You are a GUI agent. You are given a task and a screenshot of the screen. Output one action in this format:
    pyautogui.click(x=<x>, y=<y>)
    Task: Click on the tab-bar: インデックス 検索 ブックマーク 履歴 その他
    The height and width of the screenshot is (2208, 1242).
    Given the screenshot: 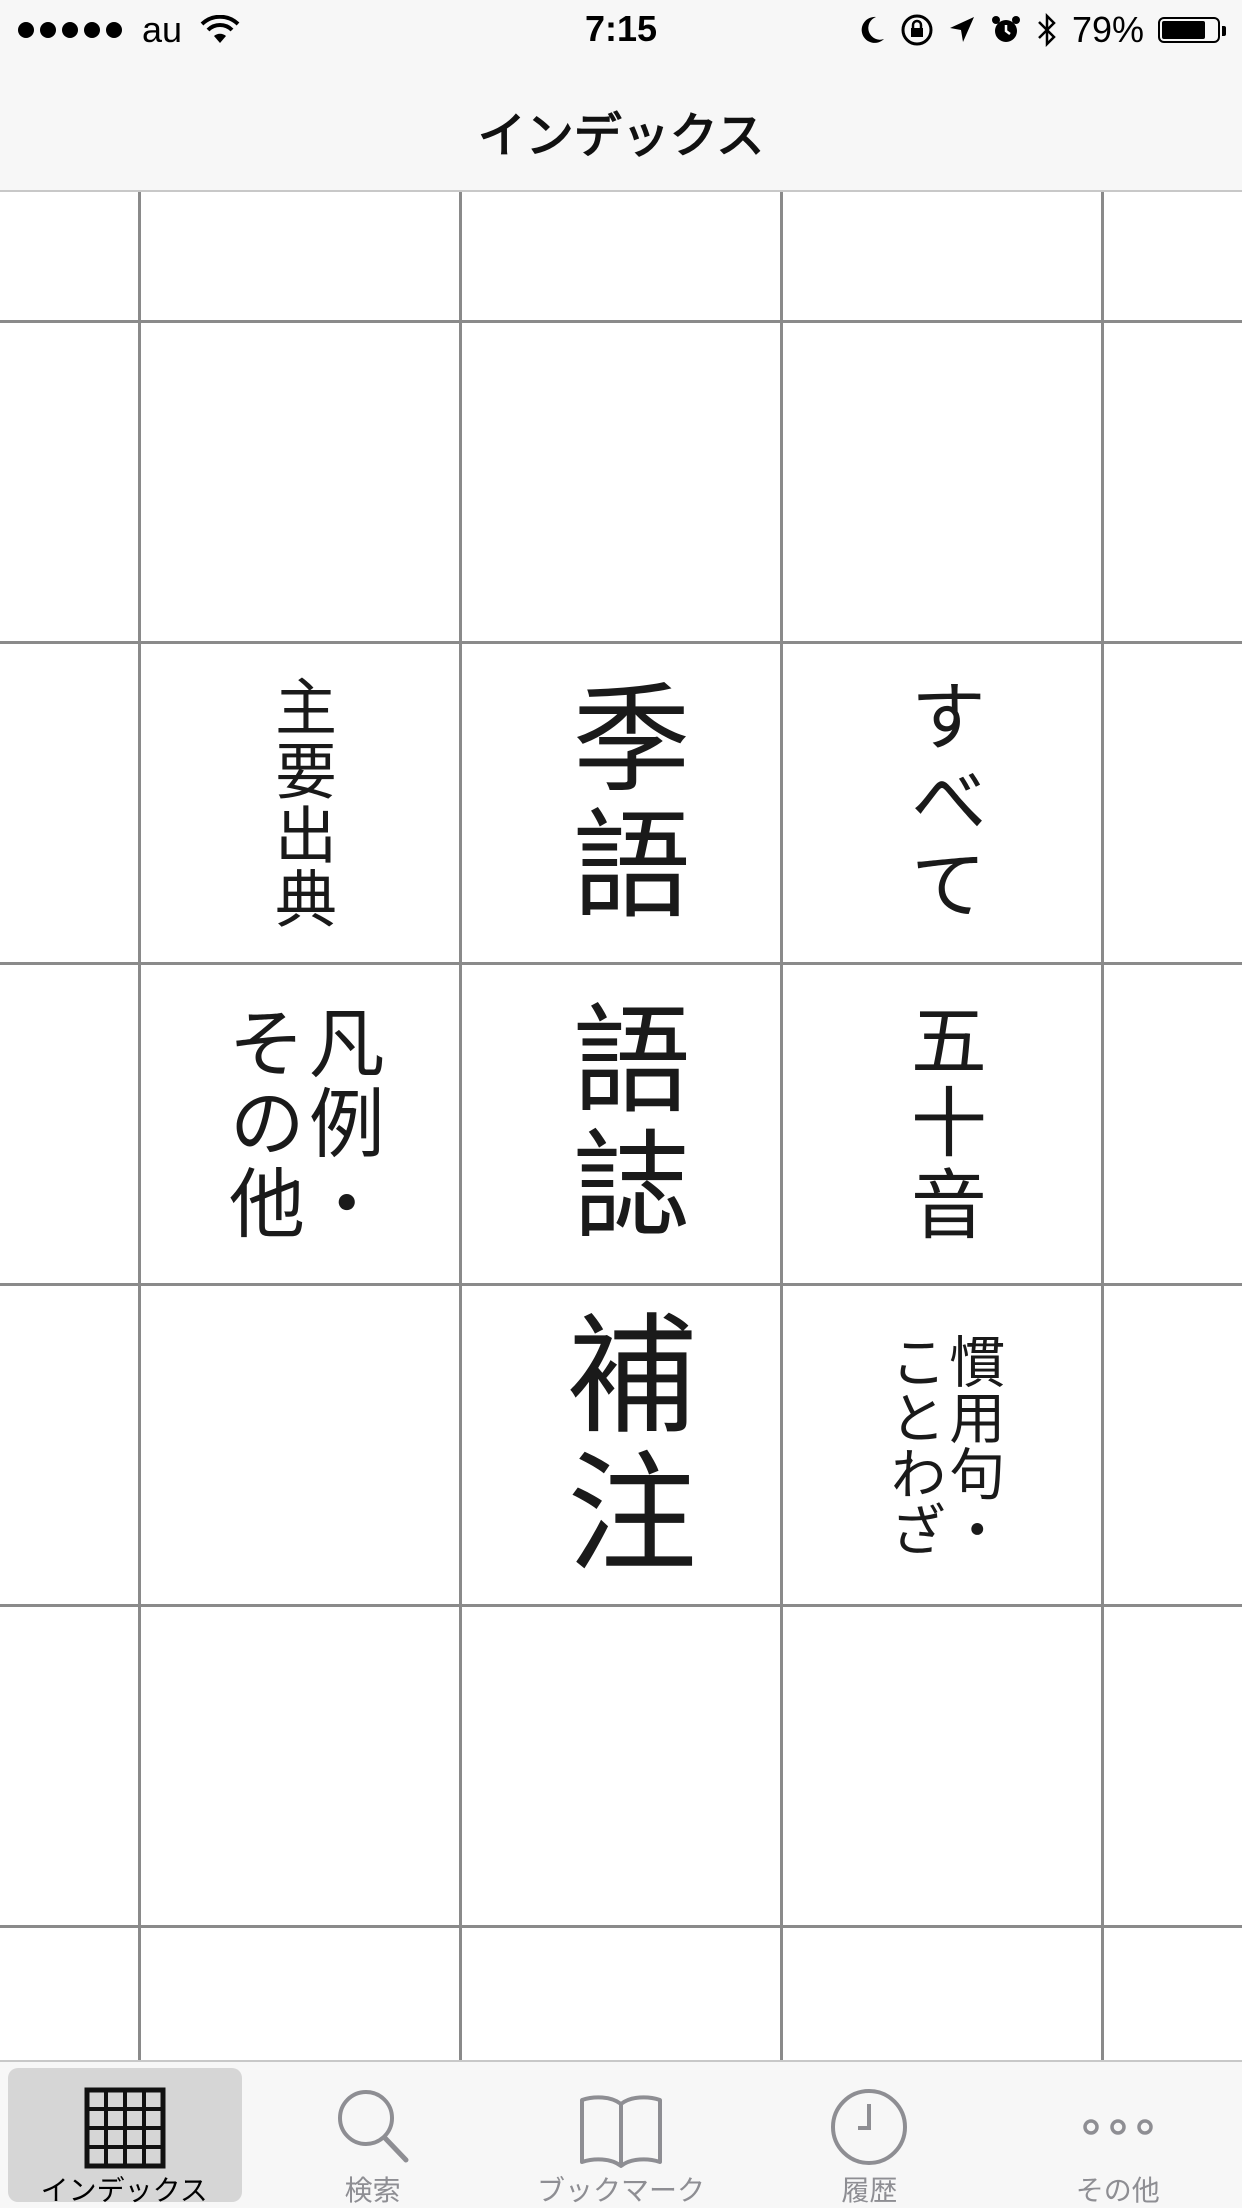 What is the action you would take?
    pyautogui.click(x=621, y=2134)
    